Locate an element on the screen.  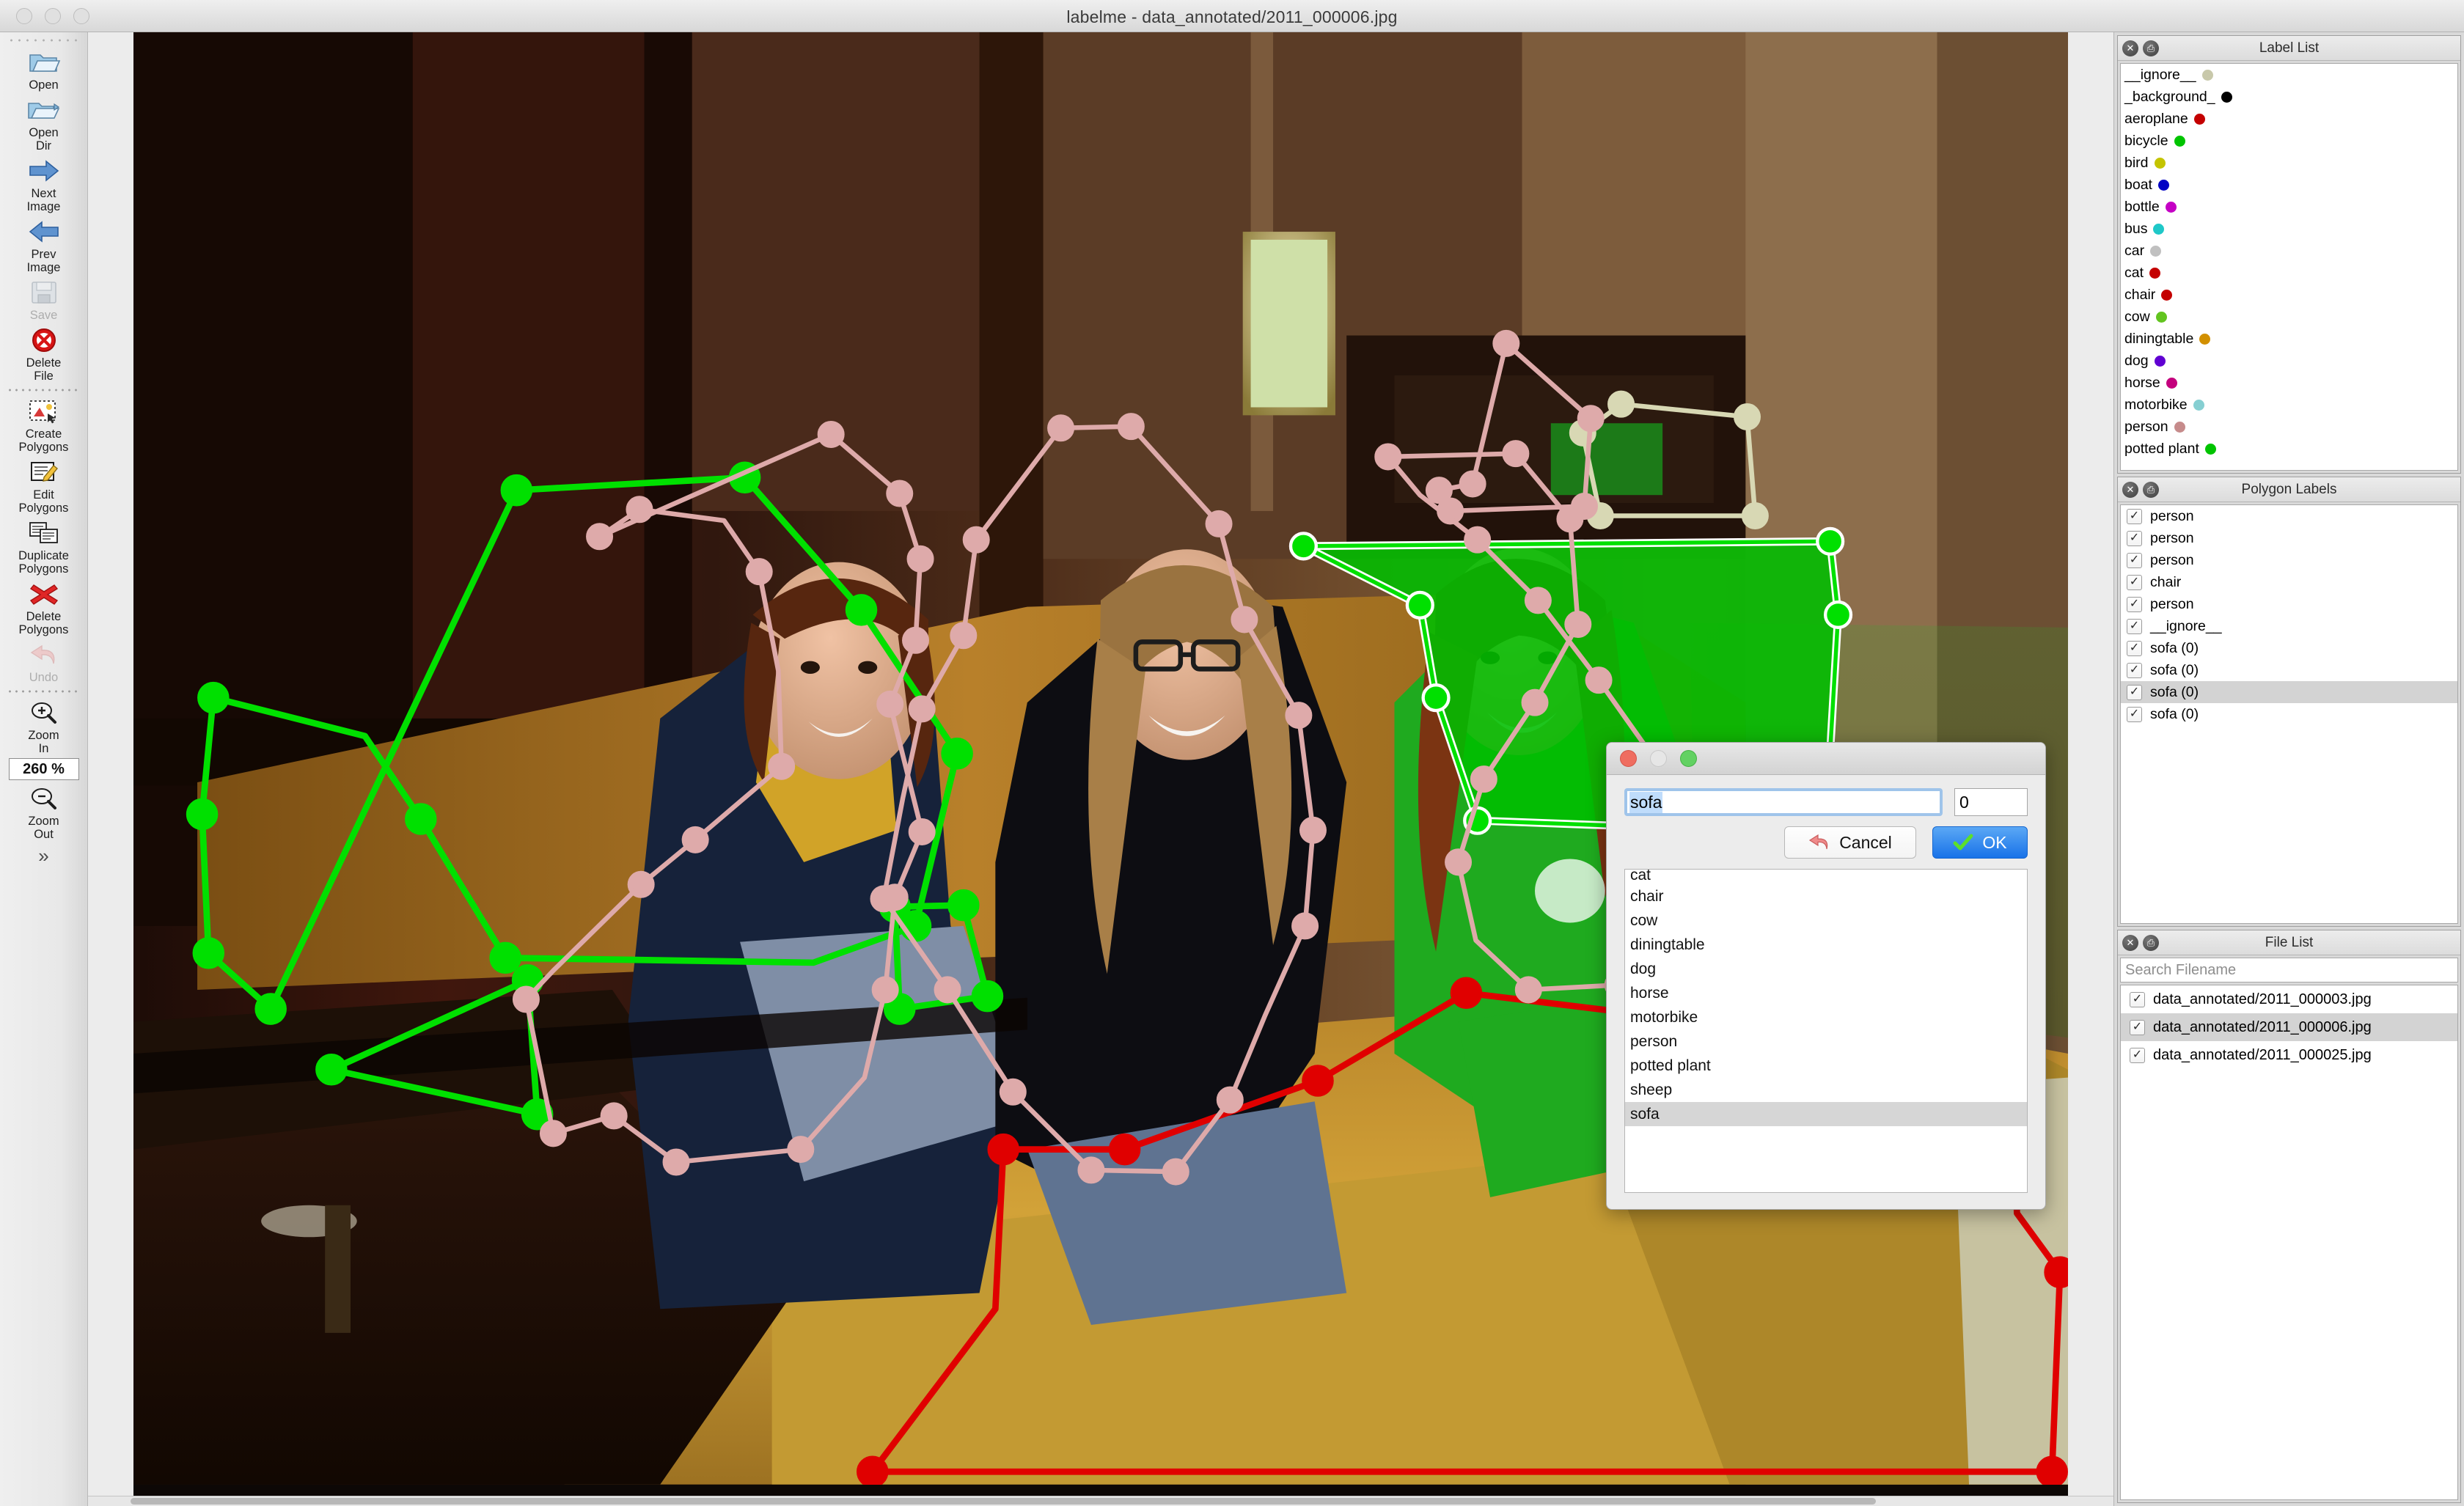
label-list-item: car is located at coordinates (2289, 251).